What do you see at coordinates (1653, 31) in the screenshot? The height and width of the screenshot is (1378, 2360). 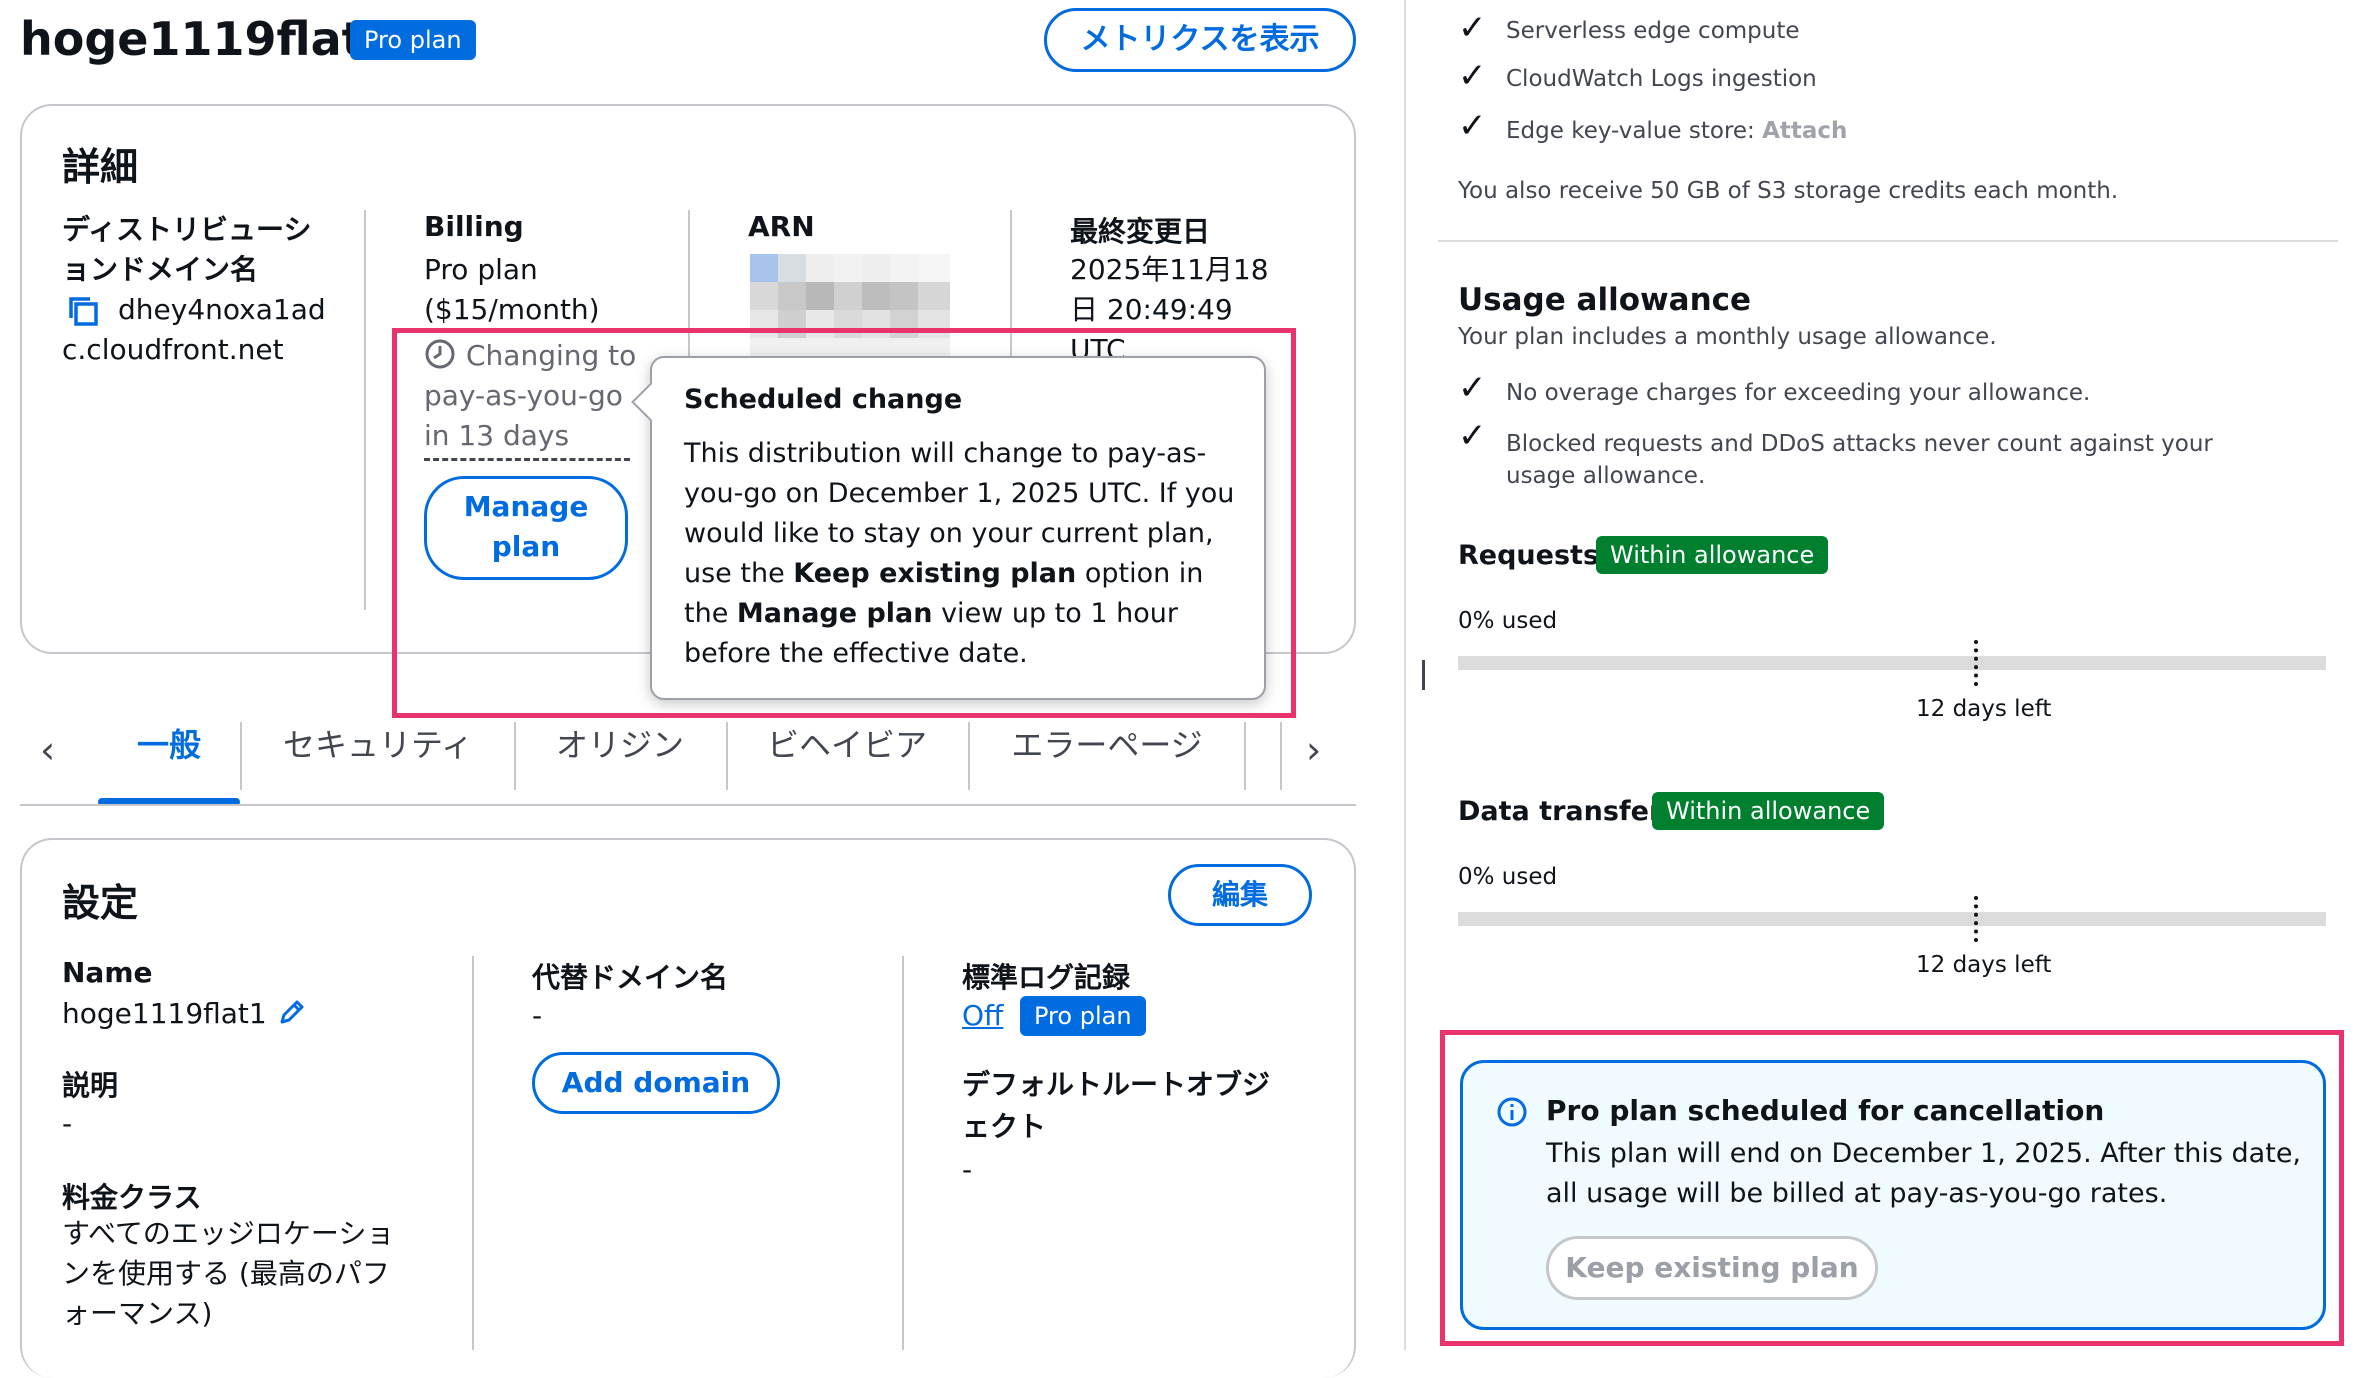 I see `feature-item: Serverless edge compute` at bounding box center [1653, 31].